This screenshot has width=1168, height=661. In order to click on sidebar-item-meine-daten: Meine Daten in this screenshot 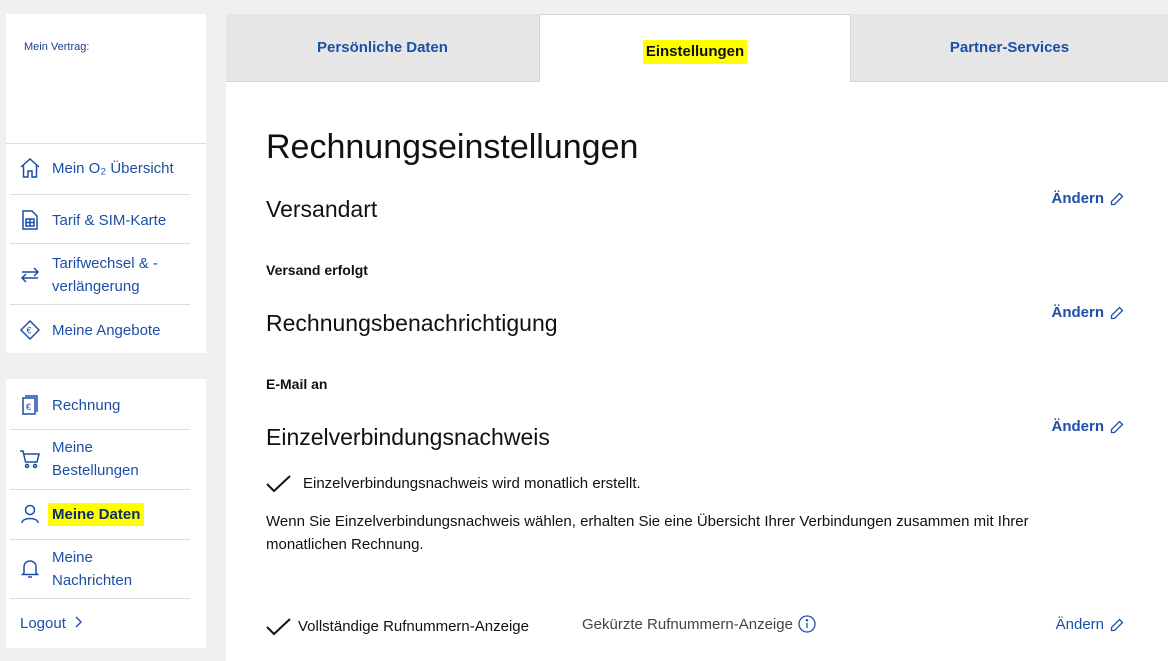, I will do `click(100, 514)`.